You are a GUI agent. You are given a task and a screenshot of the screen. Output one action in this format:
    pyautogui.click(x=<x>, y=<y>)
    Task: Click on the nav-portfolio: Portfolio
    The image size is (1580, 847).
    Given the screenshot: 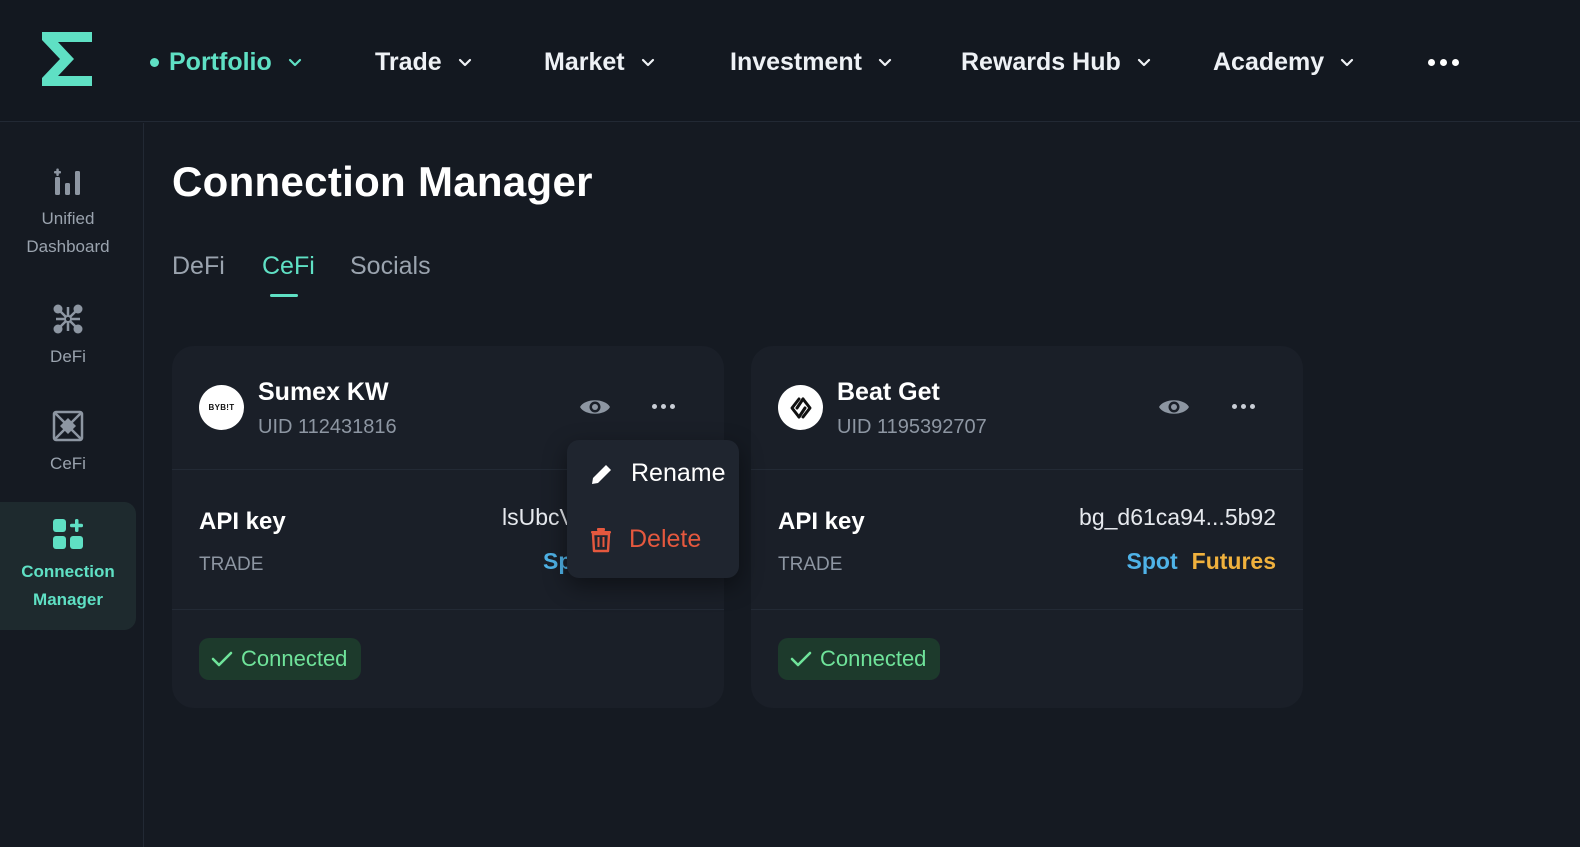 What is the action you would take?
    pyautogui.click(x=227, y=62)
    